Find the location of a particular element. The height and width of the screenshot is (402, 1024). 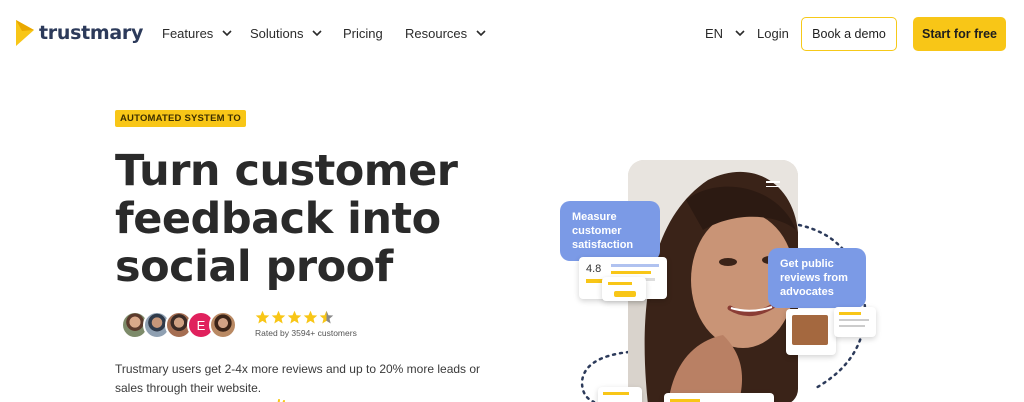

start-free-button: Start for free is located at coordinates (959, 34).